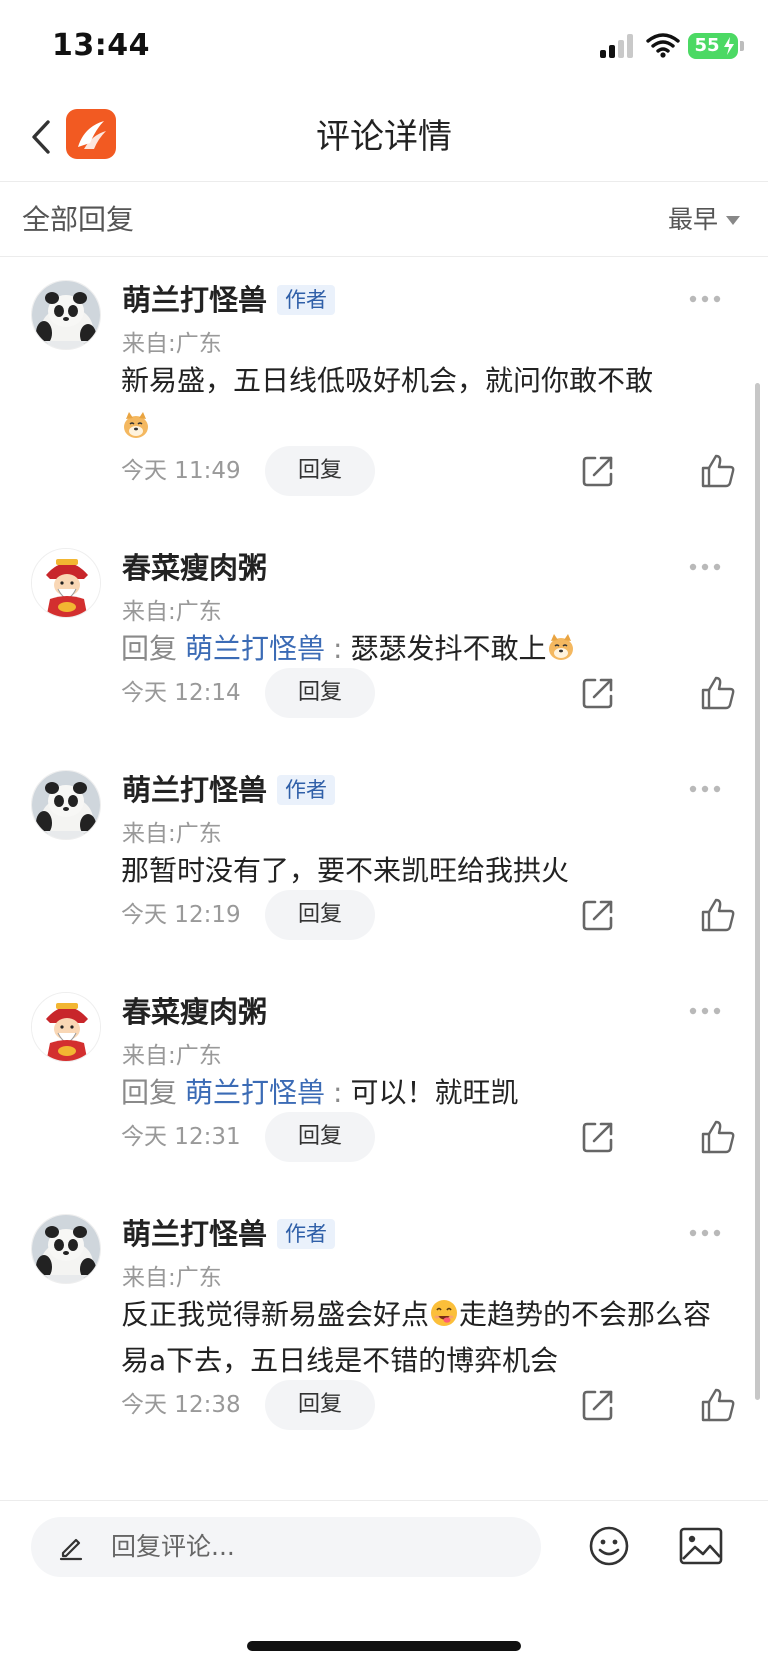  What do you see at coordinates (345, 870) in the screenshot?
I see `comment-text: 那暂时没有了，要不来凯旺给我拱火` at bounding box center [345, 870].